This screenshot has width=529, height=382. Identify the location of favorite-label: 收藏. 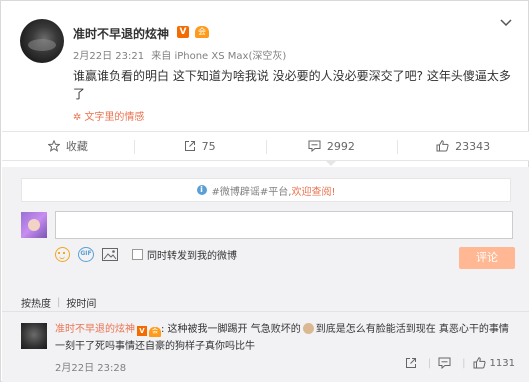
(76, 146).